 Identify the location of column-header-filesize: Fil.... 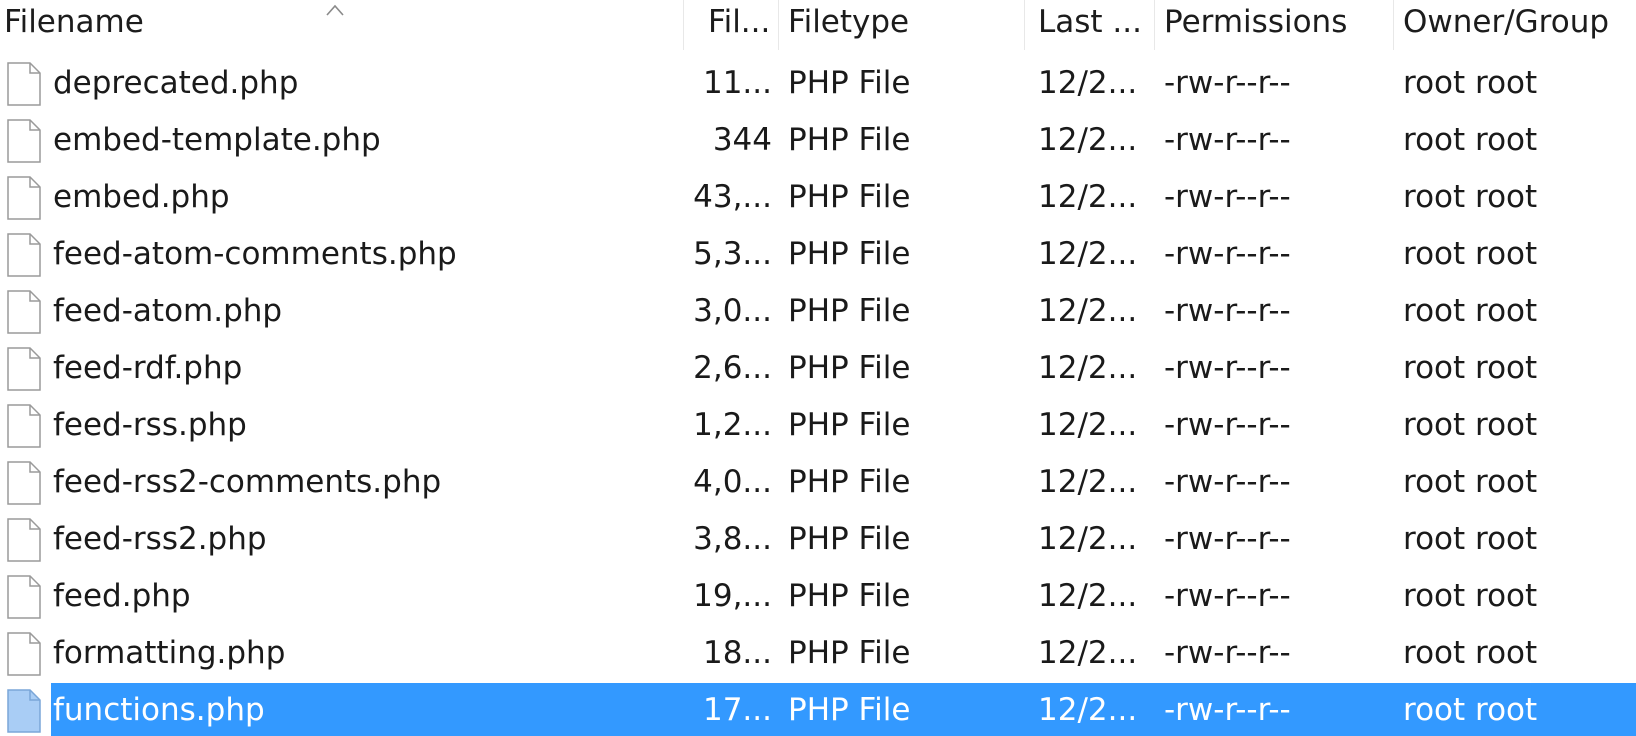
(744, 25).